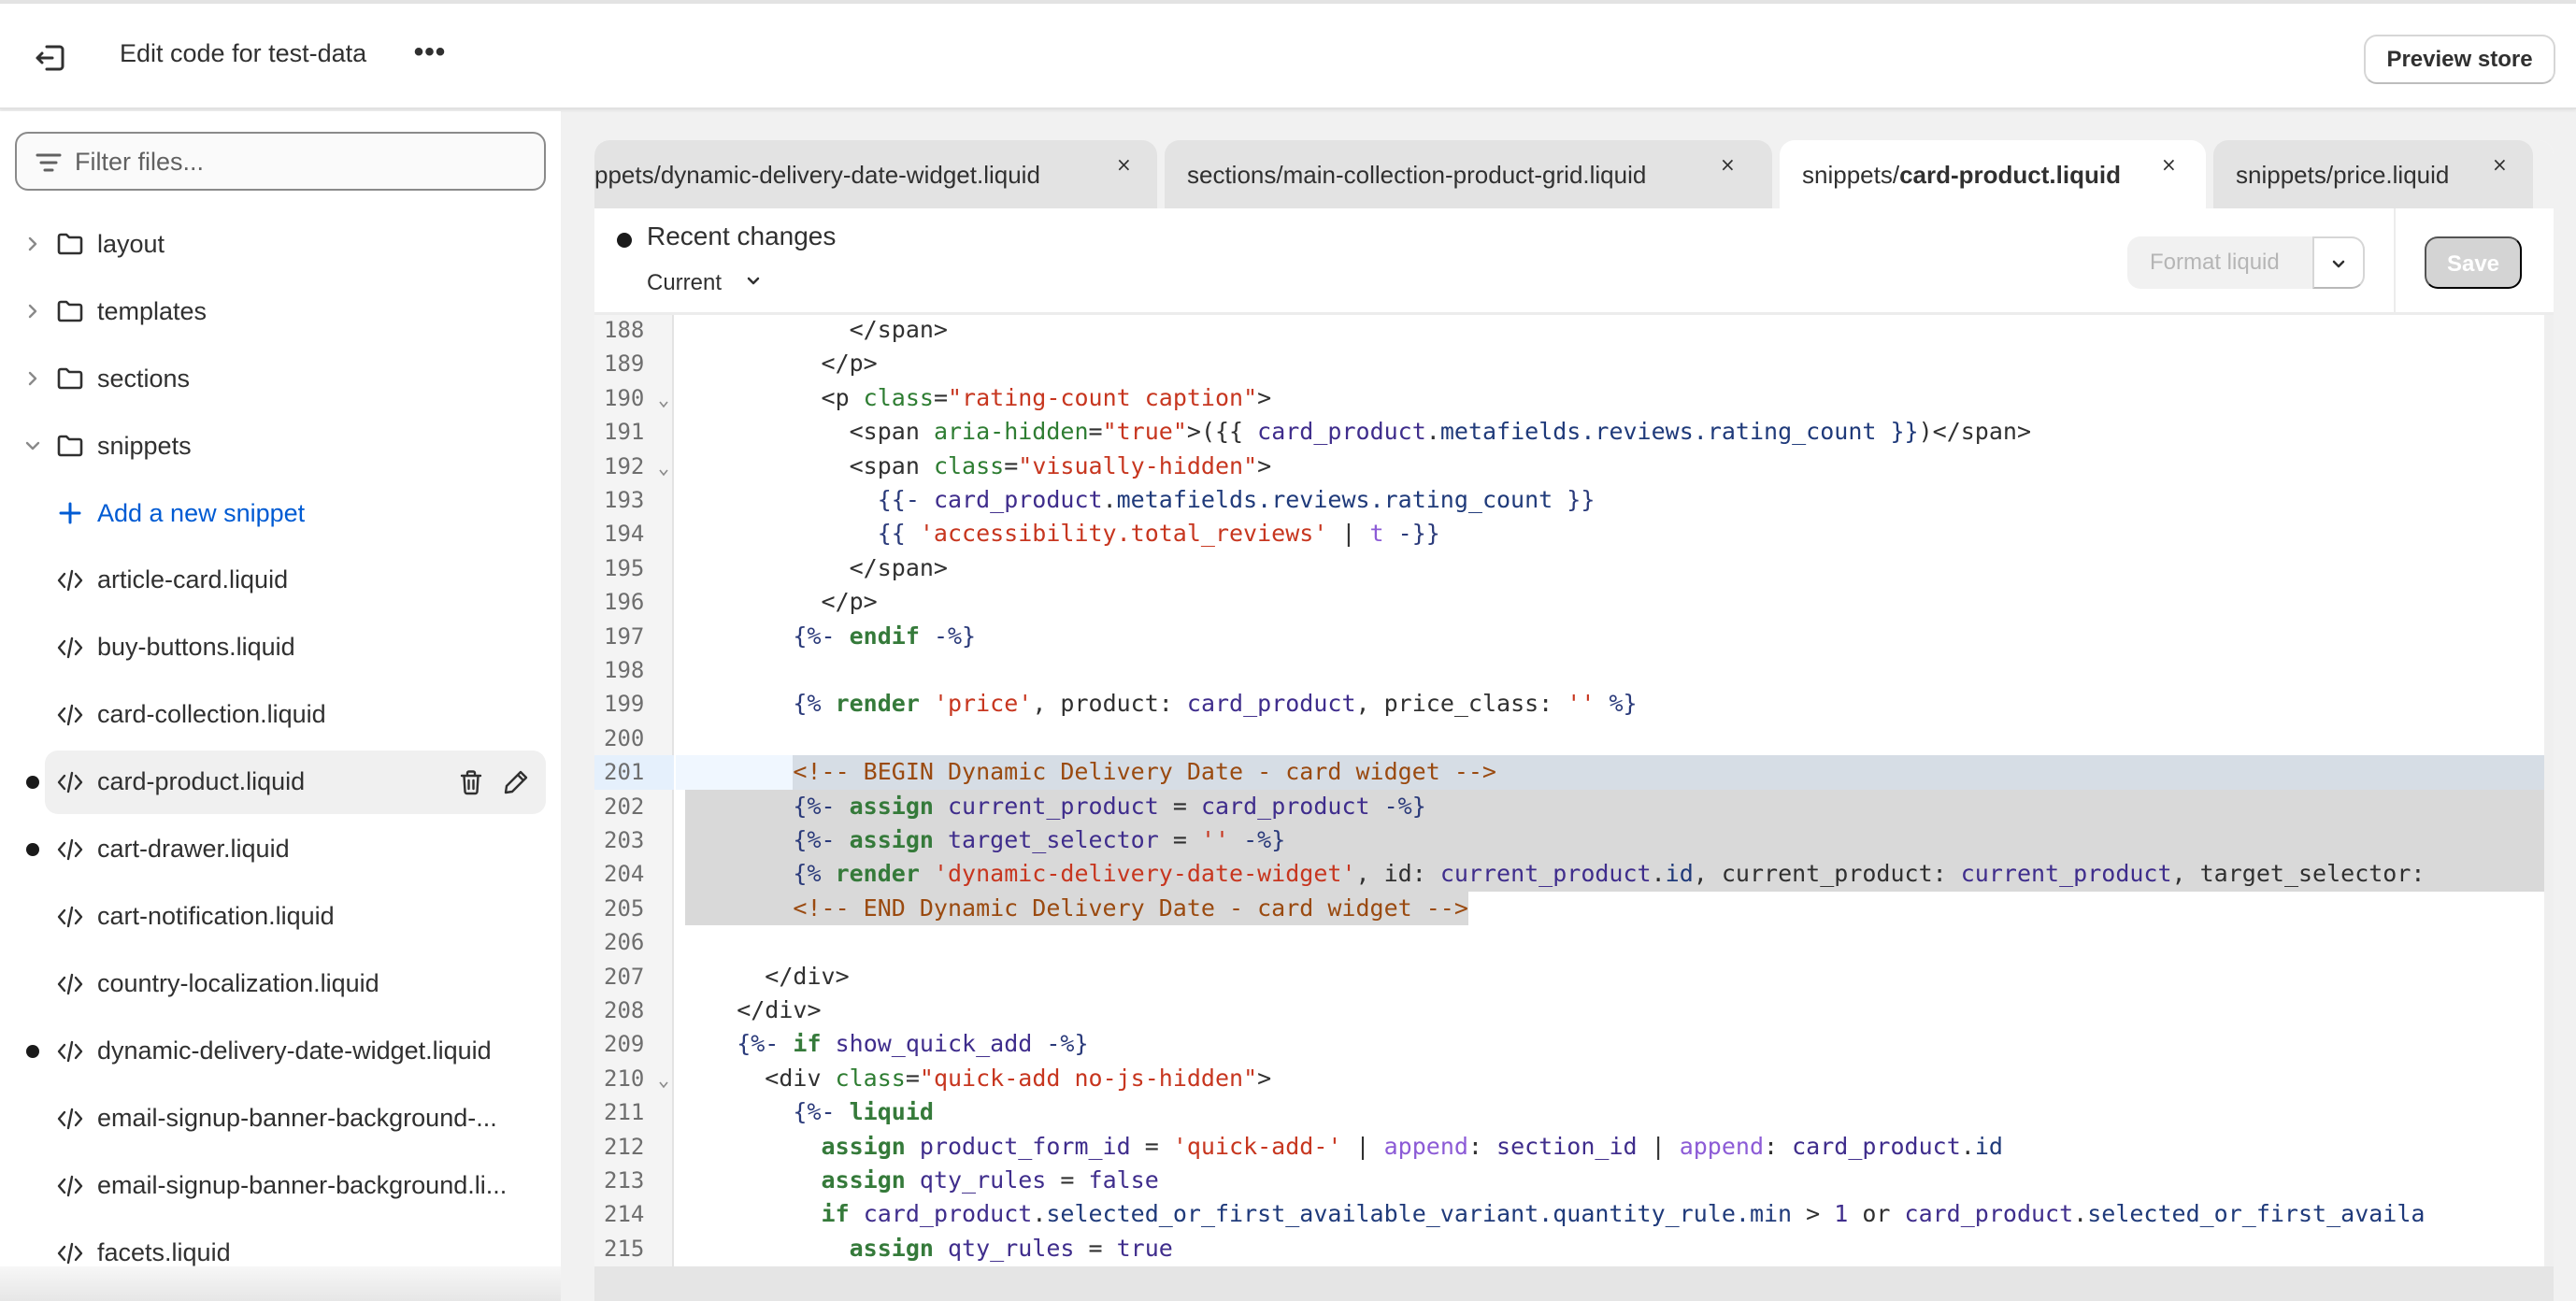 This screenshot has height=1301, width=2576. What do you see at coordinates (430, 55) in the screenshot?
I see `more-actions-button: •••` at bounding box center [430, 55].